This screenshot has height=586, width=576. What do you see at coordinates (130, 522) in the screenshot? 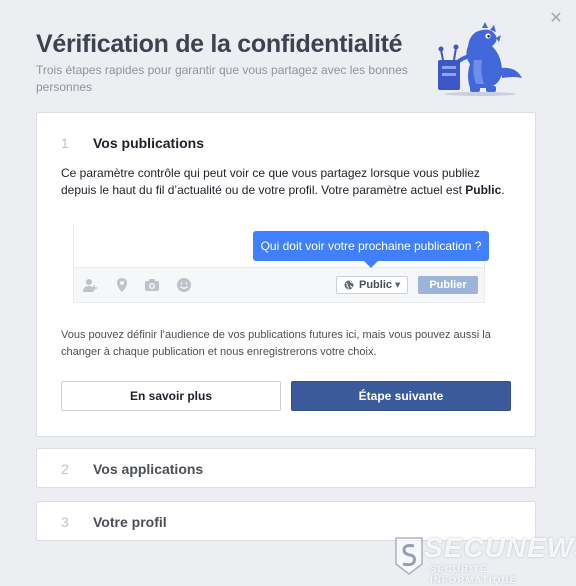
I see `step-title: Votre profil` at bounding box center [130, 522].